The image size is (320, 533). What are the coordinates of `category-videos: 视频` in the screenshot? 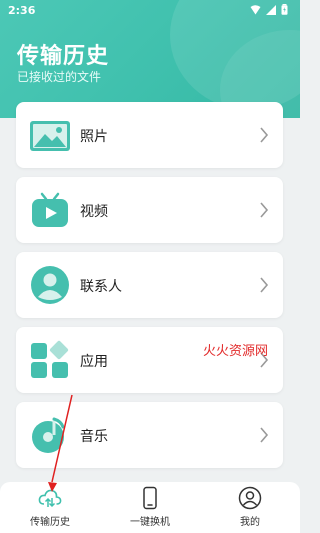 It's located at (149, 210).